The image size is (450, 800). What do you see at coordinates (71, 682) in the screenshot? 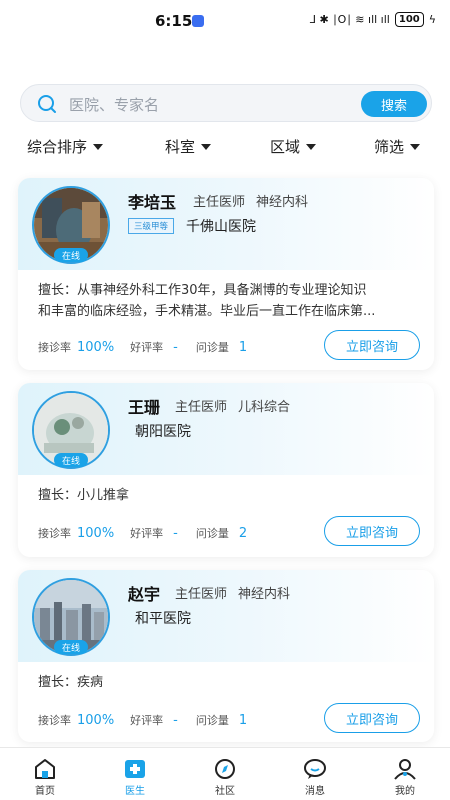
I see `specialty-line: 擅长：疾病` at bounding box center [71, 682].